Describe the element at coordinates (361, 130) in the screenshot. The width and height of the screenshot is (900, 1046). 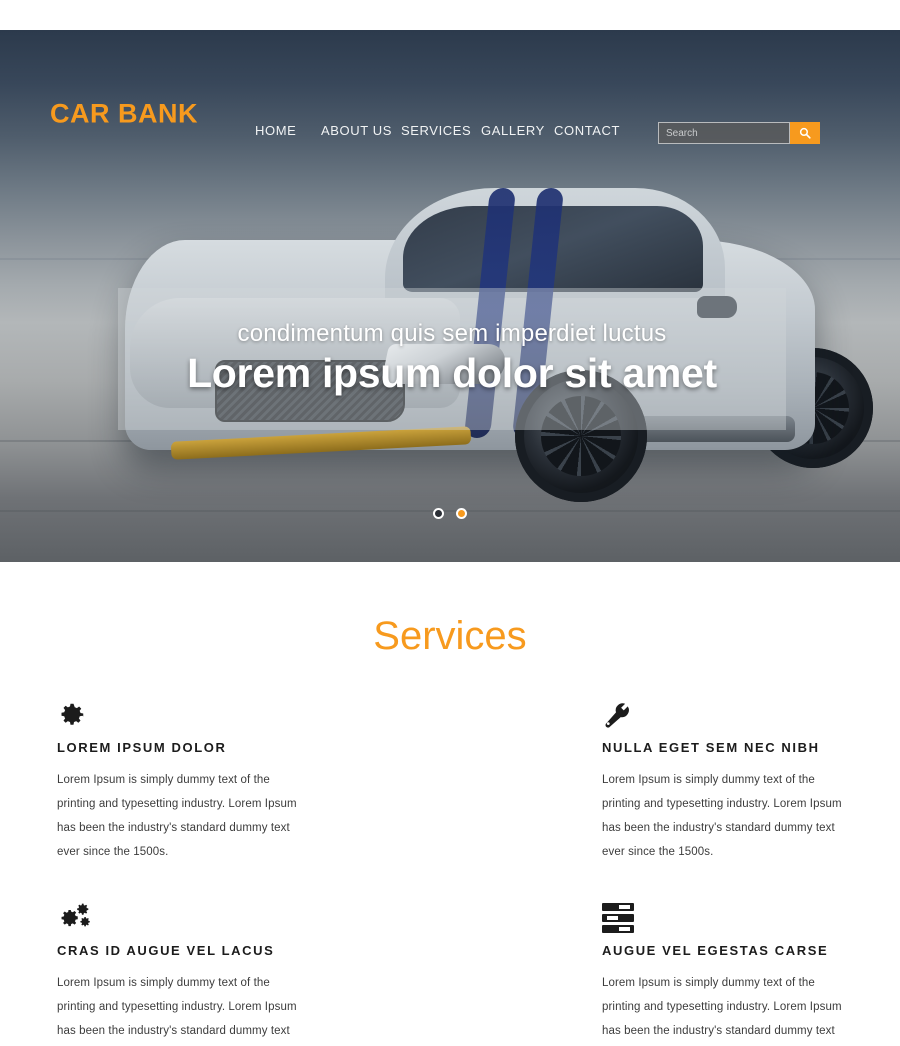
I see `nav-item-about-us: ABOUT US` at that location.